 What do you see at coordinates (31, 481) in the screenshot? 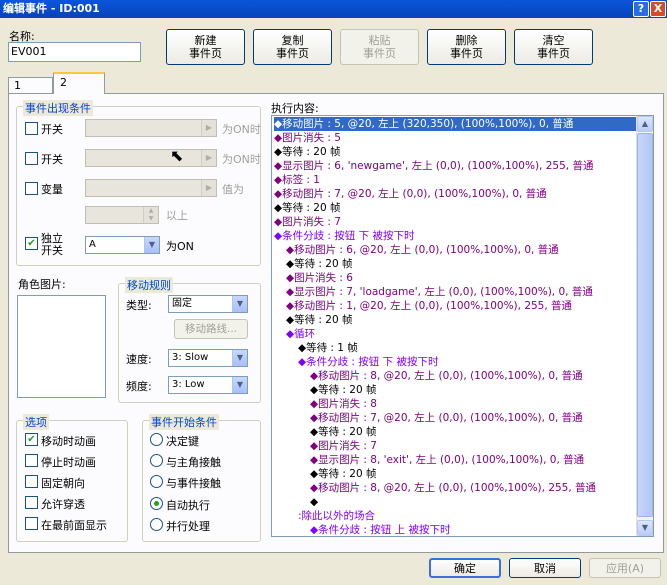
I see `option-direction-fix-checkbox` at bounding box center [31, 481].